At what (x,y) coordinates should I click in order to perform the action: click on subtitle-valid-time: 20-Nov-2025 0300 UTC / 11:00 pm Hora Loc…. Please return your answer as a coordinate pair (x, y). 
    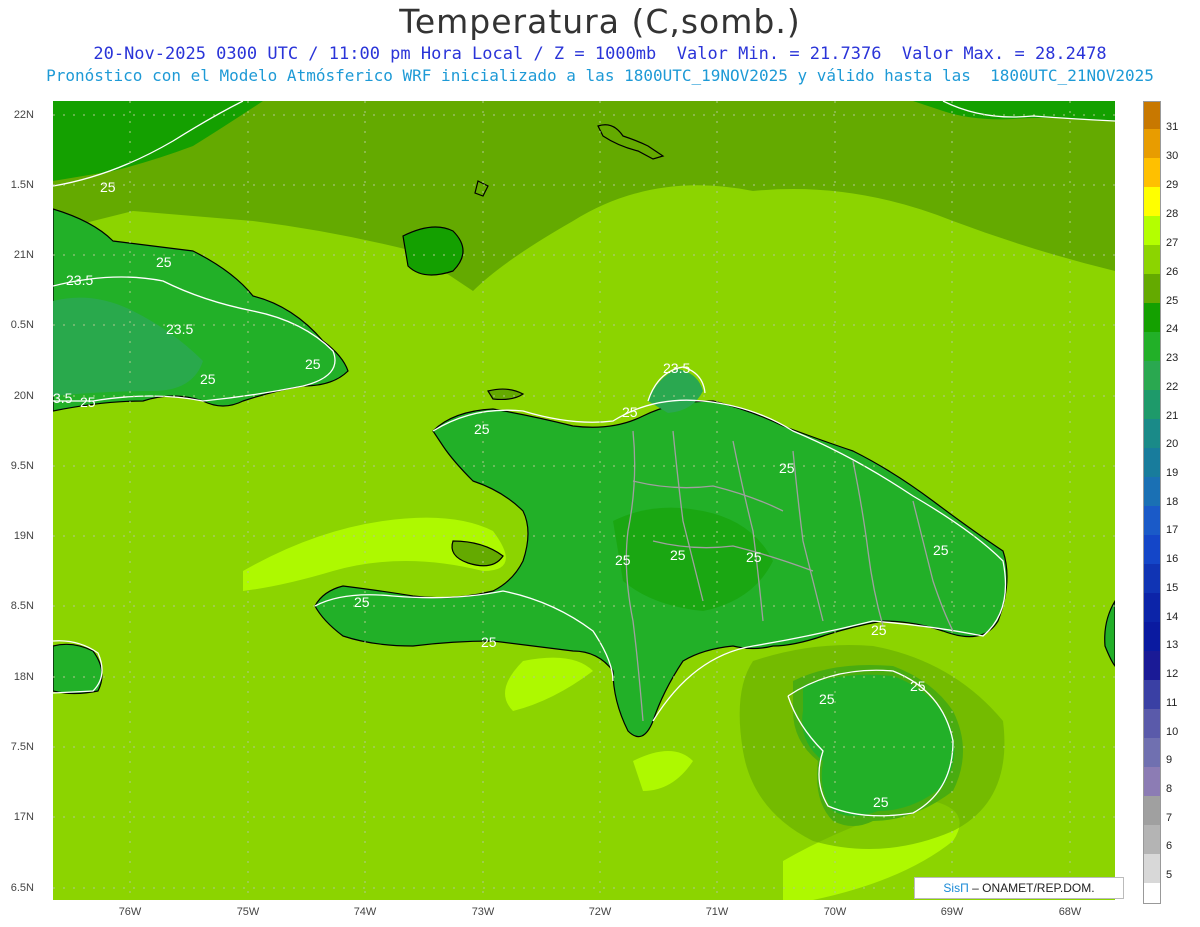
    Looking at the image, I should click on (600, 54).